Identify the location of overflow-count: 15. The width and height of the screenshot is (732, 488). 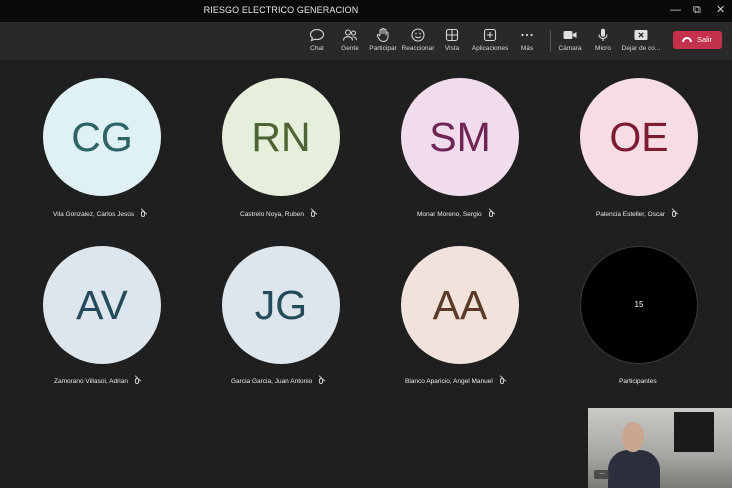
(639, 304).